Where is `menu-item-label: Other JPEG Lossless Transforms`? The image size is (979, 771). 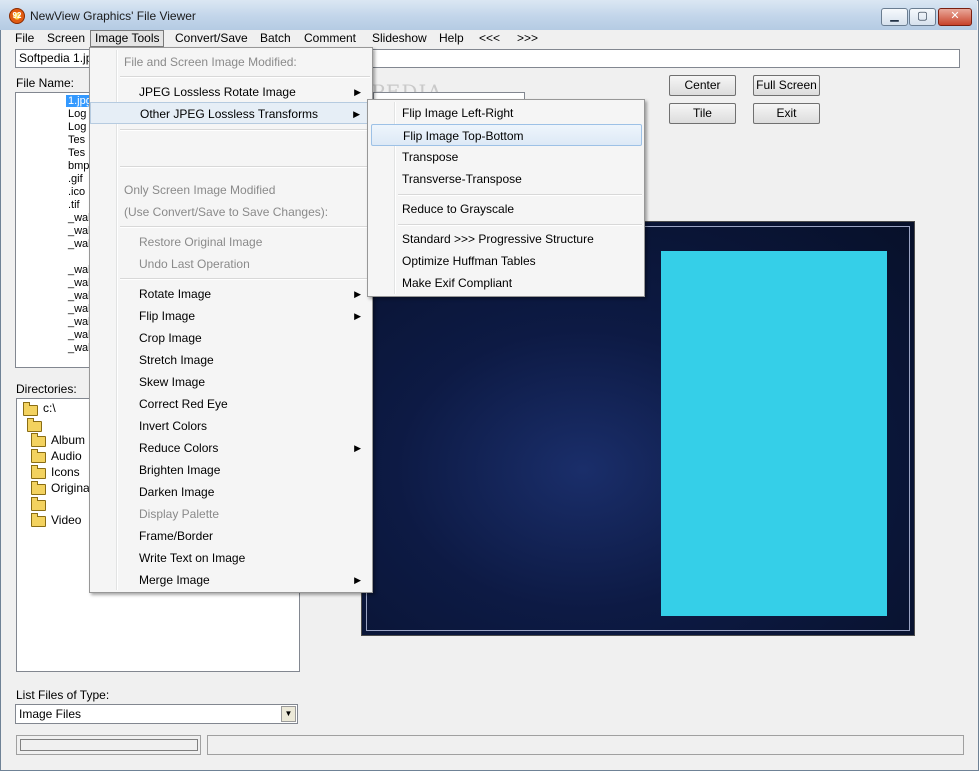 menu-item-label: Other JPEG Lossless Transforms is located at coordinates (229, 114).